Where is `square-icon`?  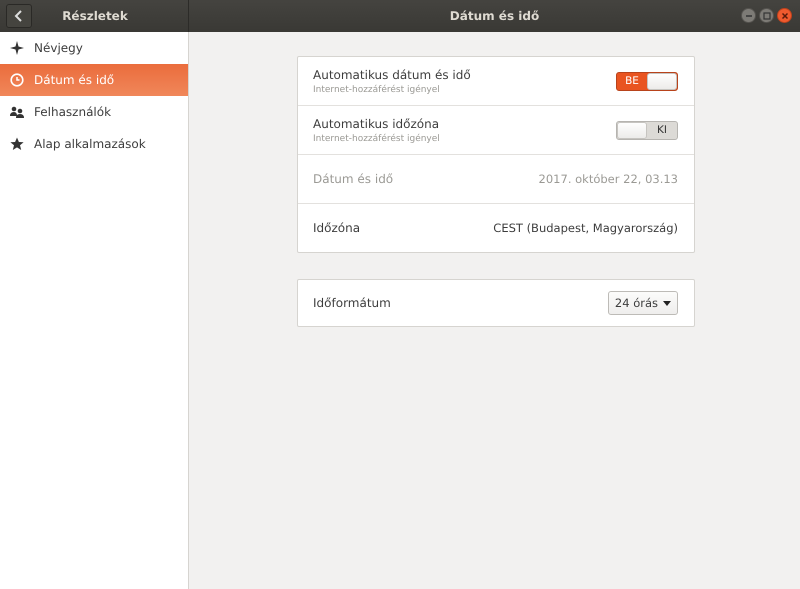
square-icon is located at coordinates (766, 16).